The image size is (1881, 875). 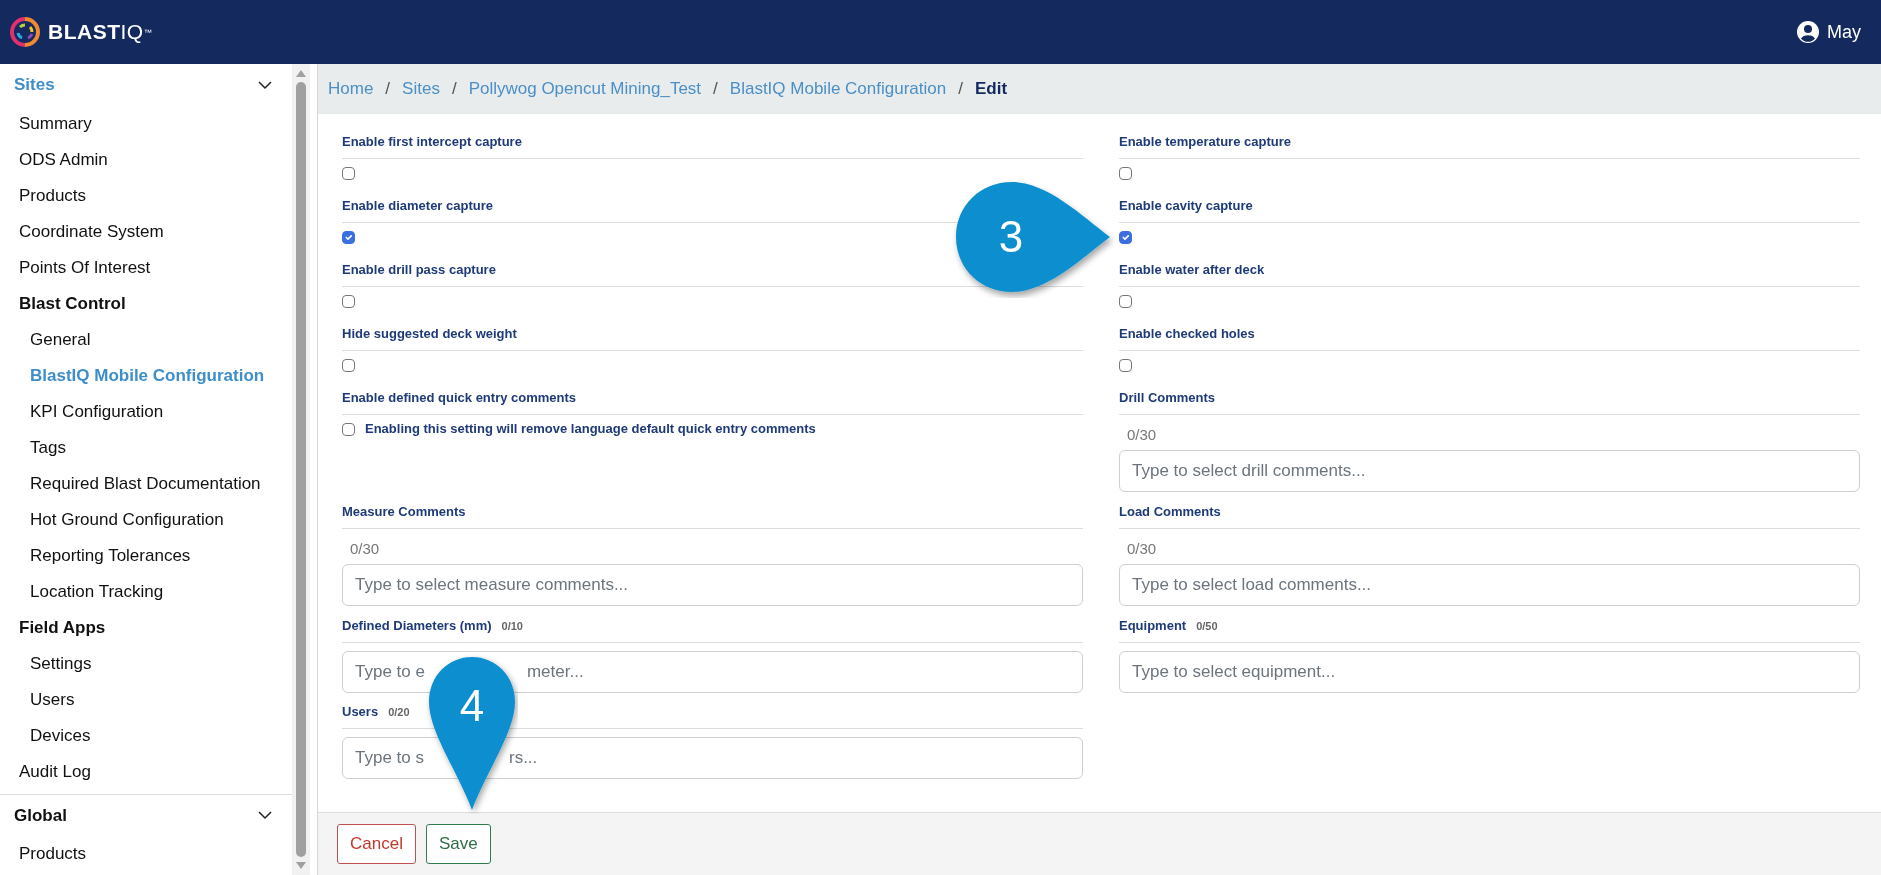 I want to click on sidebar-item: General, so click(x=146, y=340).